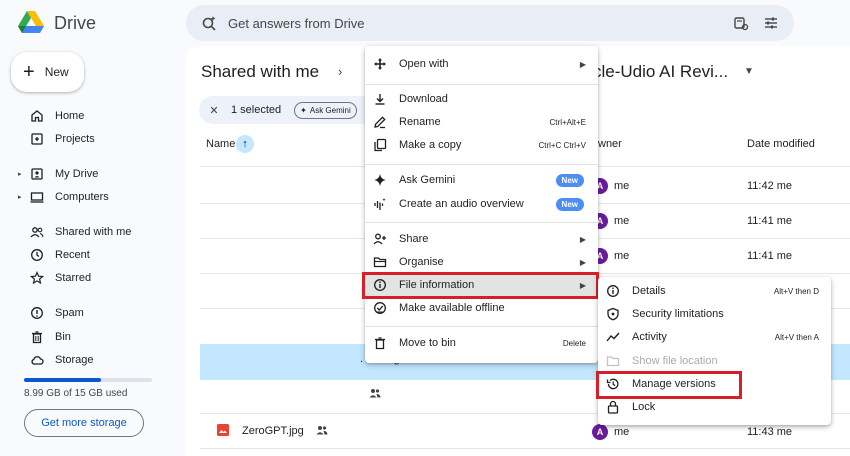  Describe the element at coordinates (56, 139) in the screenshot. I see `sidebar-item-projects: Projects` at that location.